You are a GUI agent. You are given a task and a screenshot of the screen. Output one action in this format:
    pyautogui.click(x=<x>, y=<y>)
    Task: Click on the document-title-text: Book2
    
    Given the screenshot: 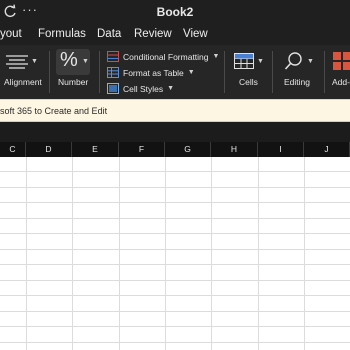 What is the action you would take?
    pyautogui.click(x=175, y=12)
    